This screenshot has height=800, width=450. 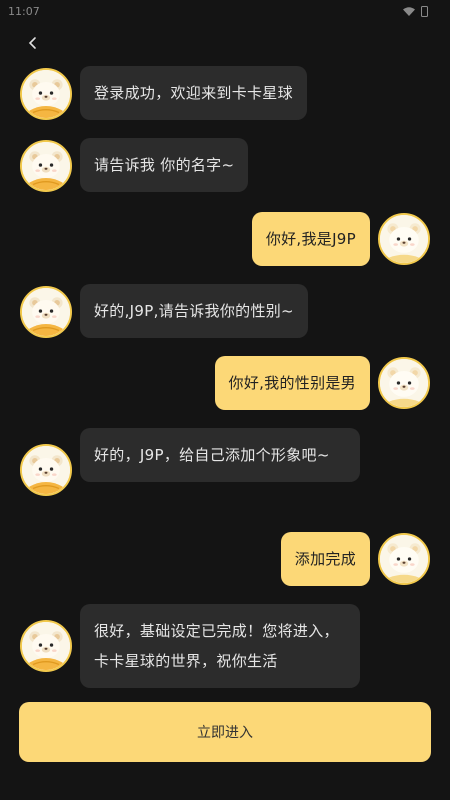 What do you see at coordinates (409, 11) in the screenshot?
I see `wifi-icon` at bounding box center [409, 11].